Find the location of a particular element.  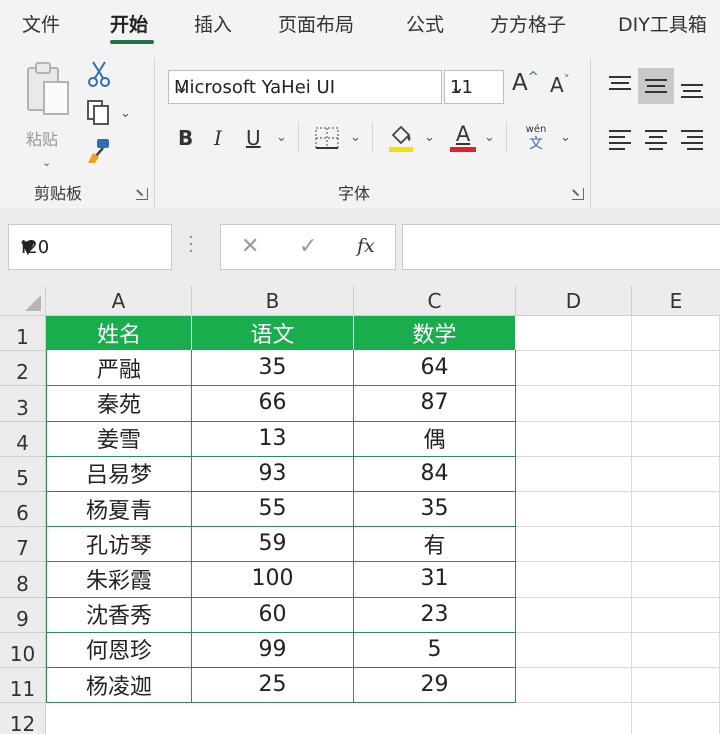

paste-dropdown-icon: ⌄ is located at coordinates (46, 162).